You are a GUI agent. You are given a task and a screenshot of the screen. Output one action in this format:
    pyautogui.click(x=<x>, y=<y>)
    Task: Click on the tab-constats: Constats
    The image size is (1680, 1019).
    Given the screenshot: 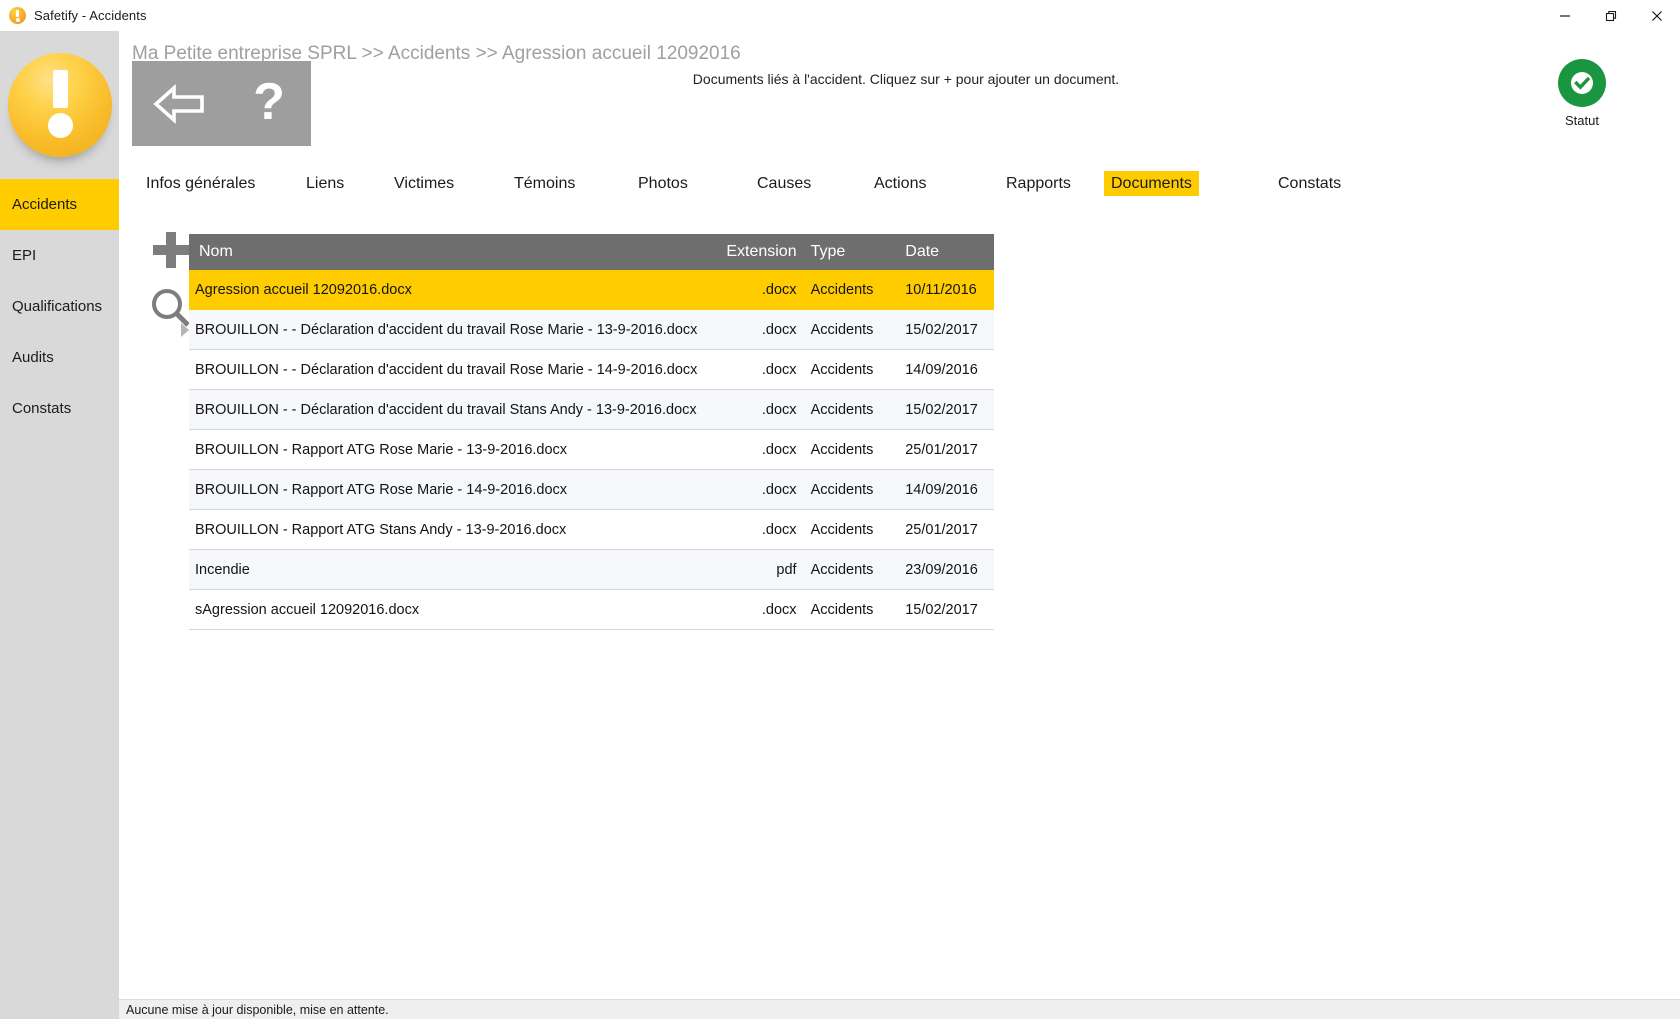 What is the action you would take?
    pyautogui.click(x=1309, y=183)
    